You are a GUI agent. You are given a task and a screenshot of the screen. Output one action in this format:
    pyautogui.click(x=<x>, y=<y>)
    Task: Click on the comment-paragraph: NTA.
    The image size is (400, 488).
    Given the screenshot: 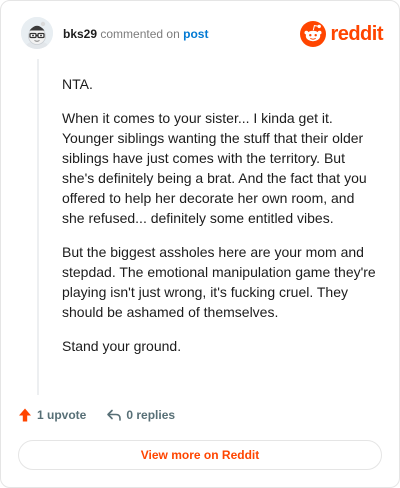 What is the action you would take?
    pyautogui.click(x=77, y=84)
    